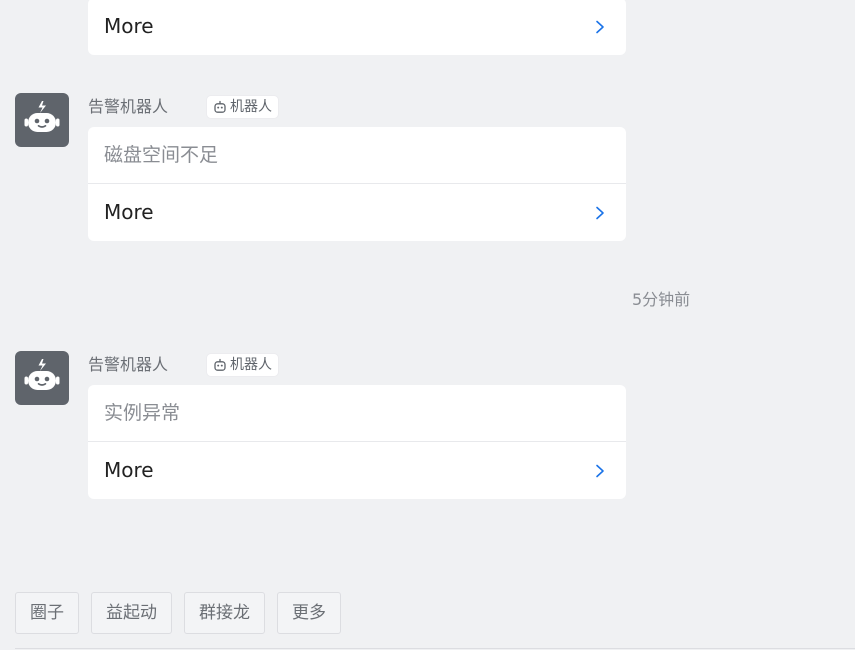  What do you see at coordinates (178, 613) in the screenshot?
I see `quick-action-bar: 圈子 益起动 群接龙 更多` at bounding box center [178, 613].